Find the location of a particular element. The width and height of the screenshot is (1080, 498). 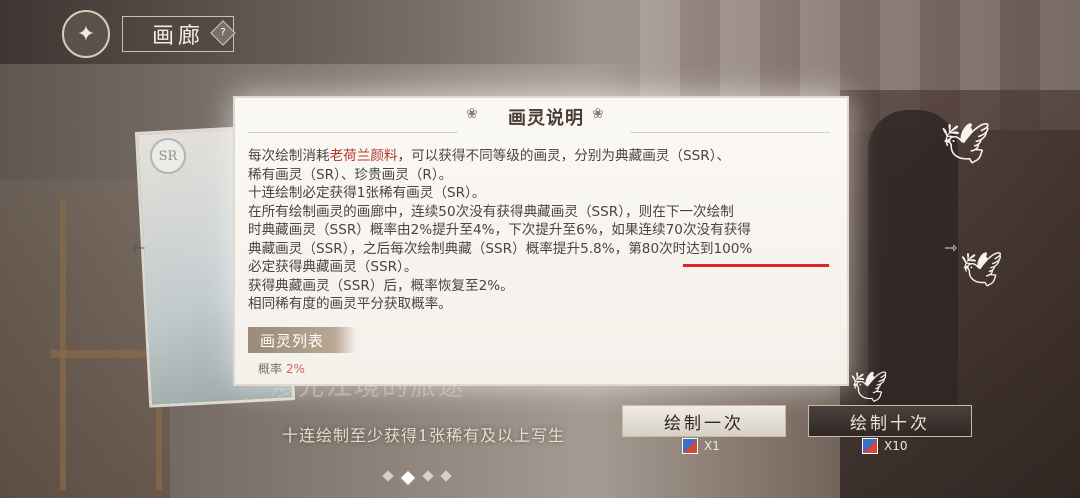

text-fragment: ，可以获得不同等级的画灵，分别为典藏画灵（SSR）、 is located at coordinates (564, 156).